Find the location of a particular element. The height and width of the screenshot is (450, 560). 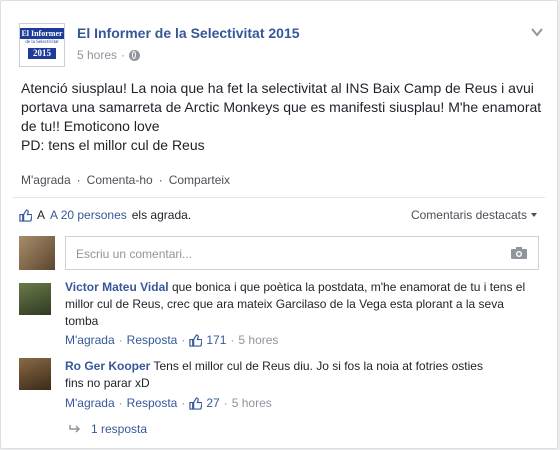

logo-text-top: El Informer is located at coordinates (42, 33).